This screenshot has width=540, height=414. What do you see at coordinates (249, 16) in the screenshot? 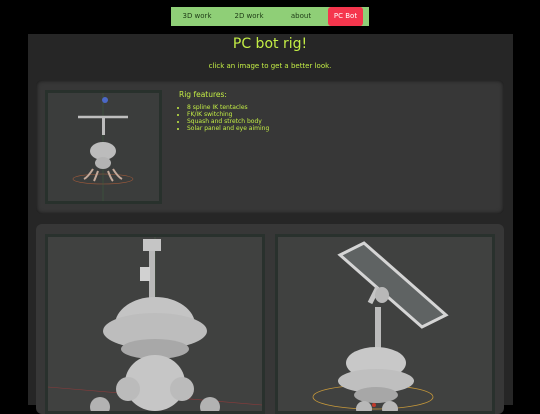
I see `nav-2d-work: 2D work` at bounding box center [249, 16].